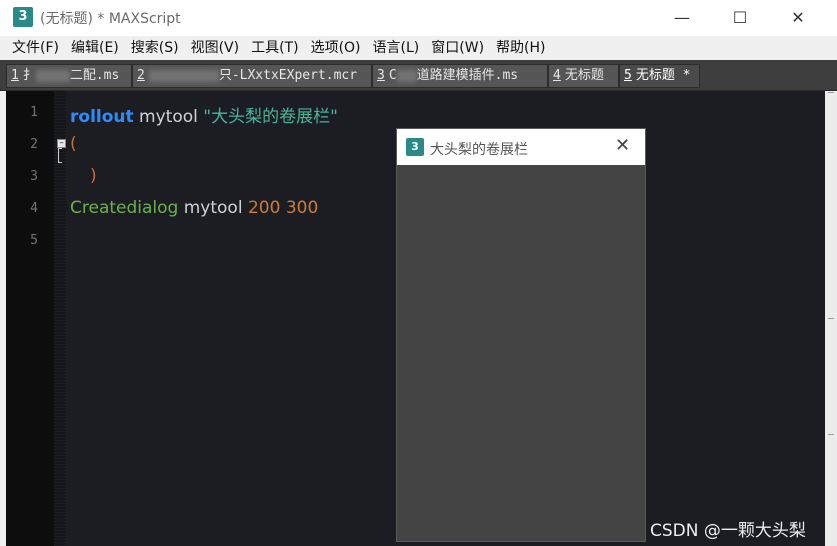 The height and width of the screenshot is (546, 837). I want to click on code-line-1: rollout mytool "大头梨的卷展栏", so click(204, 114).